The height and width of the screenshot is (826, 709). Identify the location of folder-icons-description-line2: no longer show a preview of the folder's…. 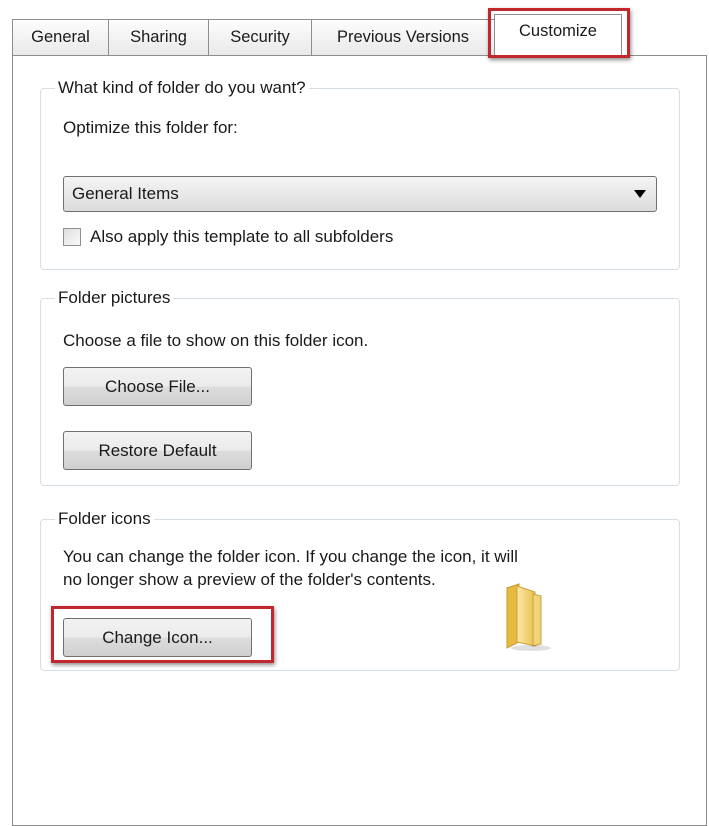
(249, 579).